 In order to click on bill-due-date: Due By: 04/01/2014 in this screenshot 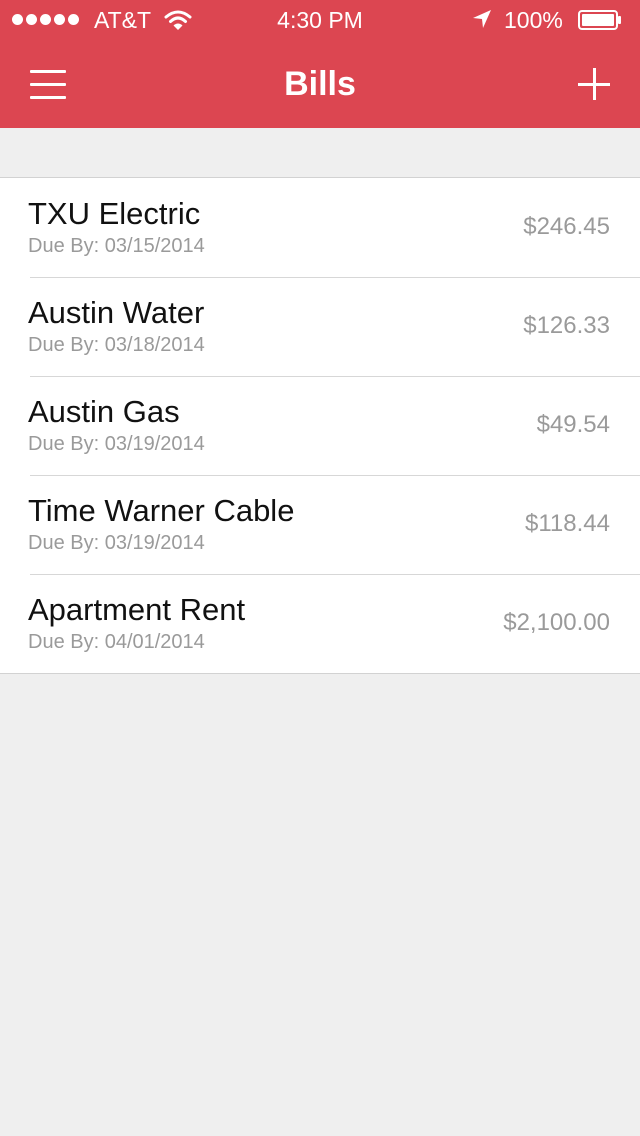, I will do `click(116, 642)`.